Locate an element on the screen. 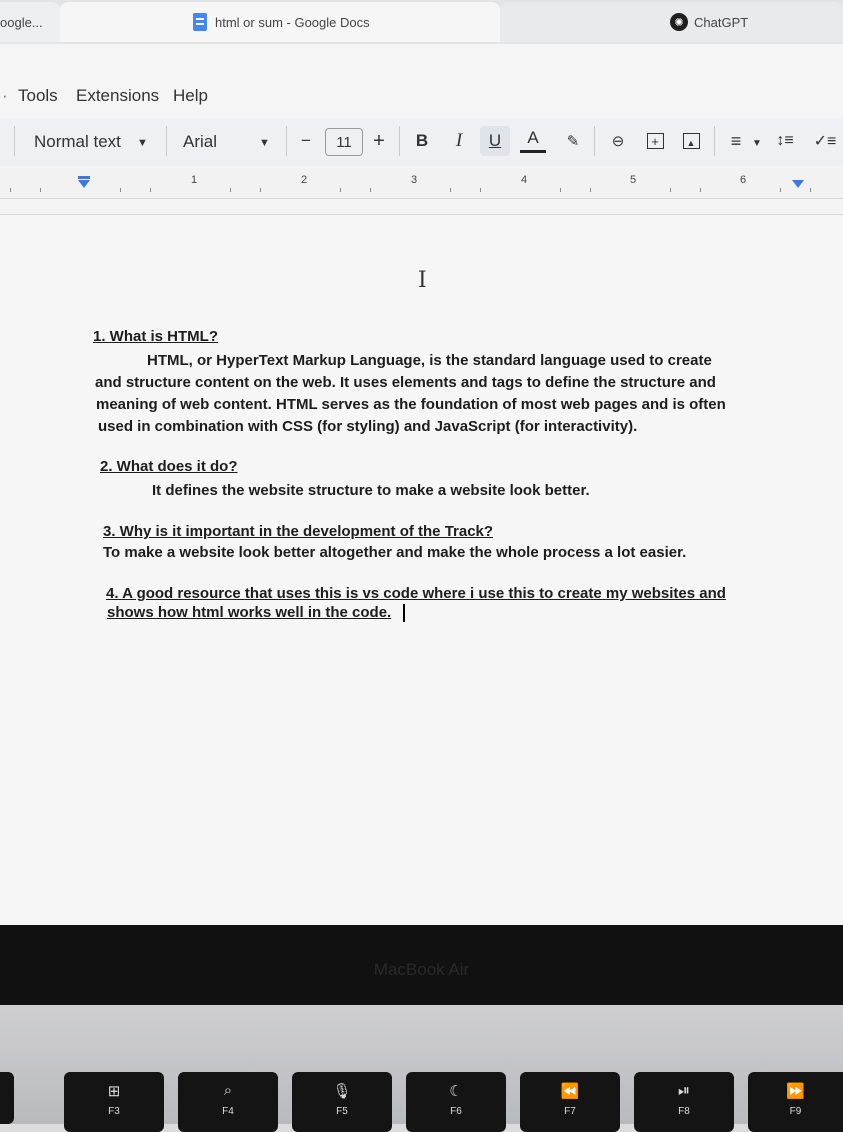  key-label: F3 is located at coordinates (114, 1111).